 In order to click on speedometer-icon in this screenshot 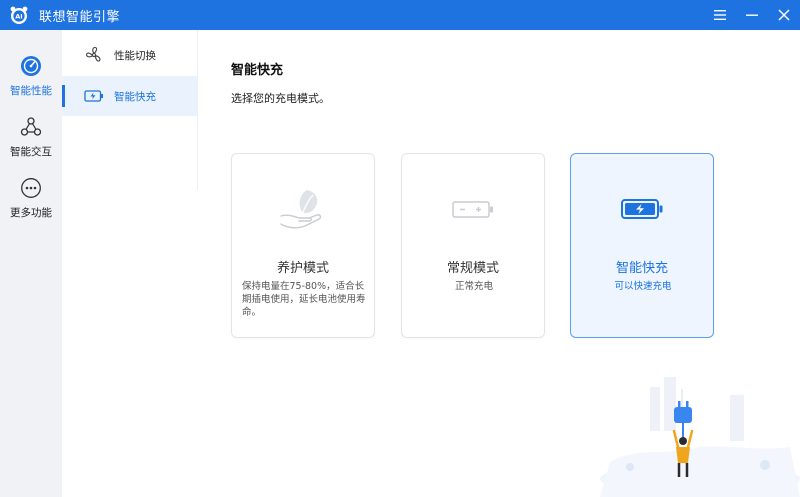, I will do `click(31, 66)`.